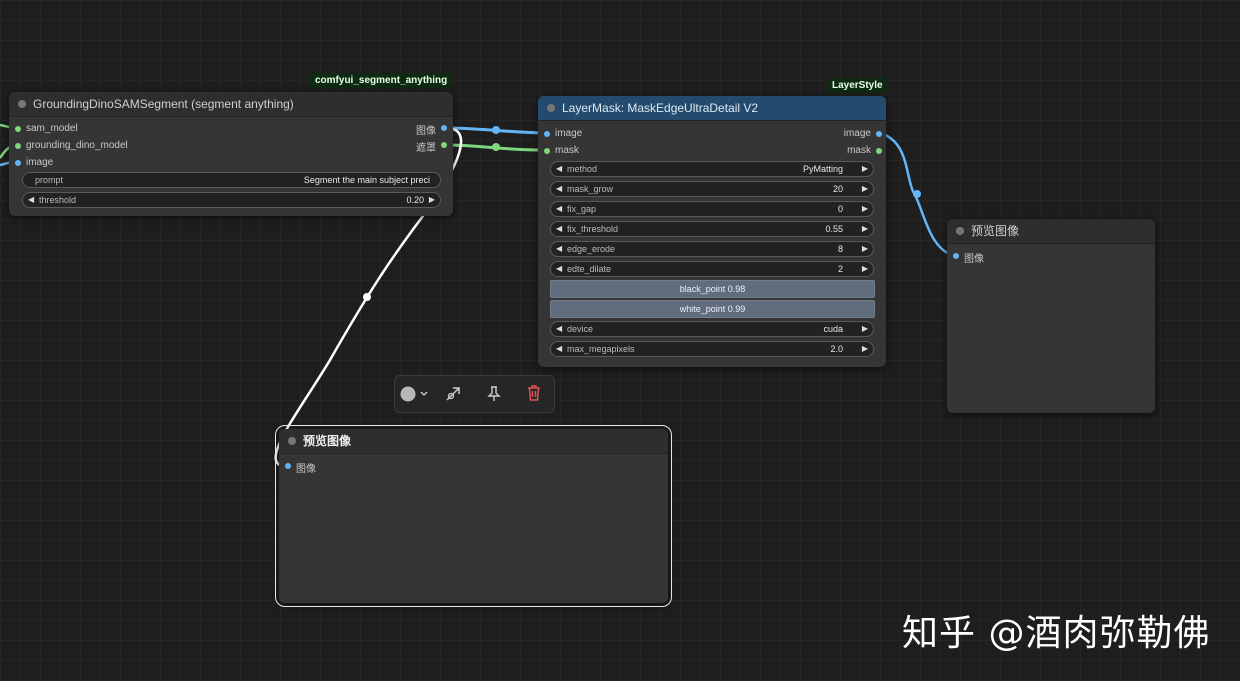 This screenshot has width=1240, height=681. What do you see at coordinates (494, 394) in the screenshot?
I see `pin-icon` at bounding box center [494, 394].